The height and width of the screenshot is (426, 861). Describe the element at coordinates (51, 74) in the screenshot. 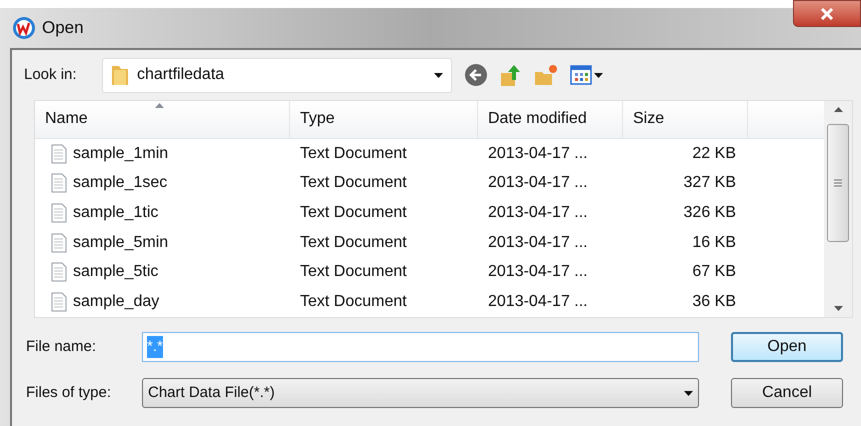

I see `look-in-label: Look in:` at that location.